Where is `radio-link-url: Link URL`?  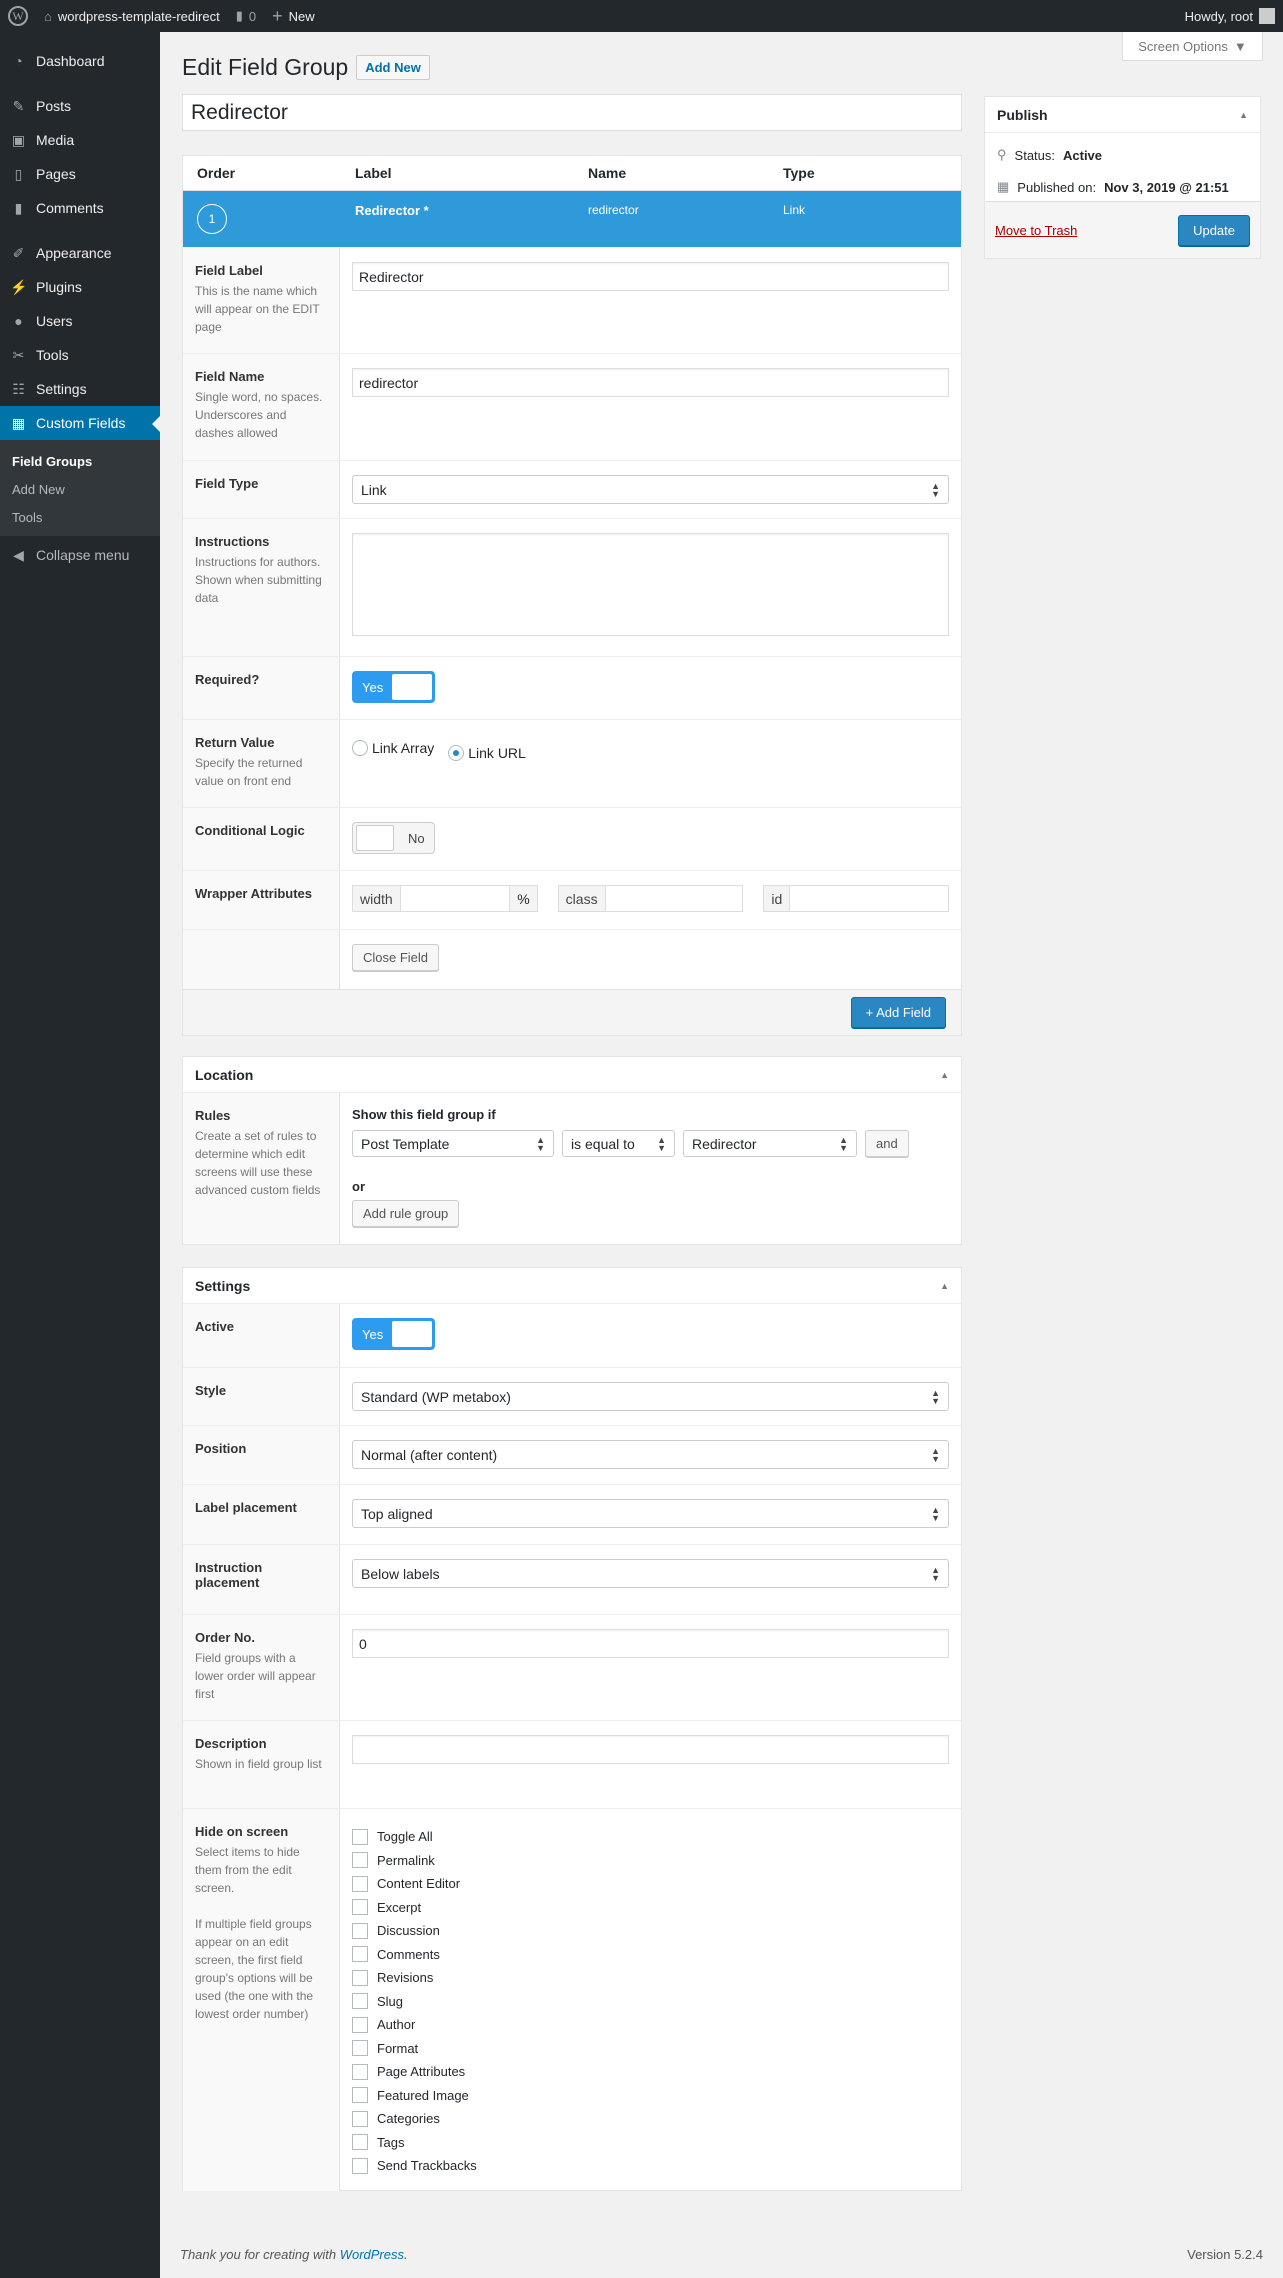 radio-link-url: Link URL is located at coordinates (487, 753).